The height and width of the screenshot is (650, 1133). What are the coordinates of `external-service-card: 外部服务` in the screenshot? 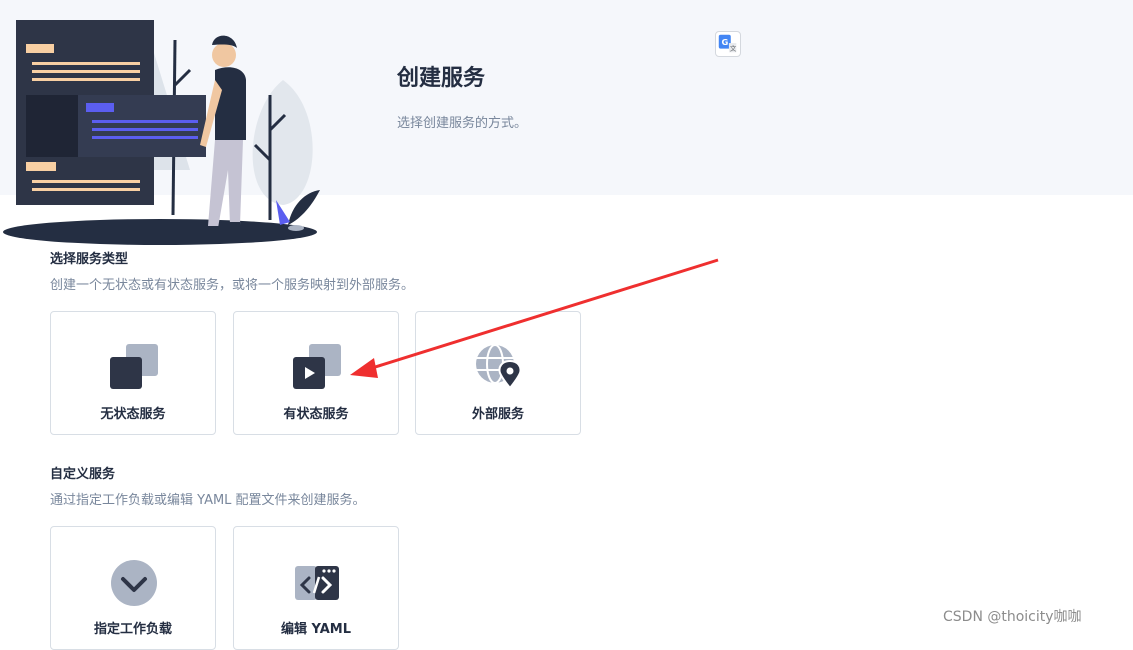 It's located at (498, 373).